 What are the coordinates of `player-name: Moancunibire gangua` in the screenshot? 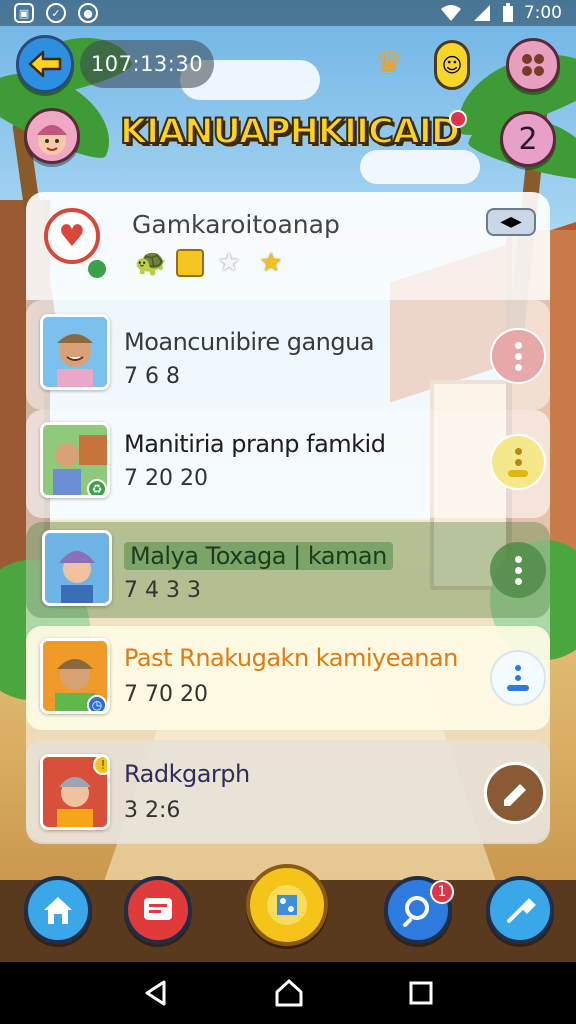 It's located at (249, 342).